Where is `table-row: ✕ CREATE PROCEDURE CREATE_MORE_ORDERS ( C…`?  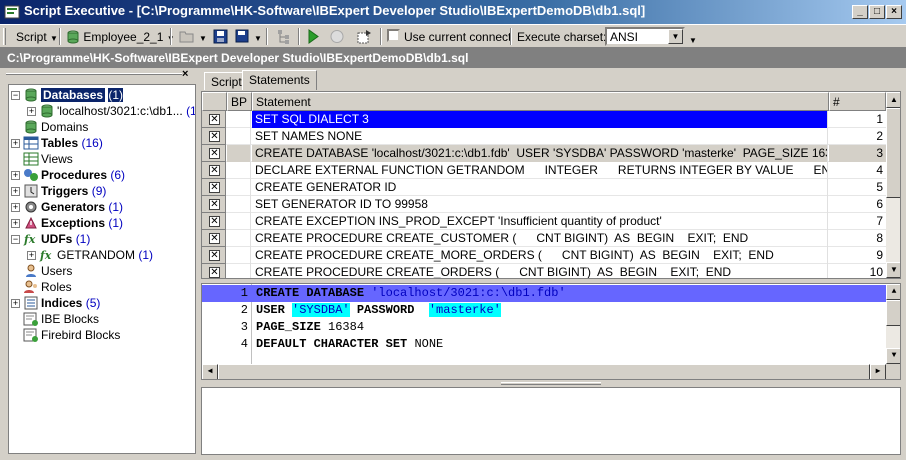 table-row: ✕ CREATE PROCEDURE CREATE_MORE_ORDERS ( C… is located at coordinates (544, 255).